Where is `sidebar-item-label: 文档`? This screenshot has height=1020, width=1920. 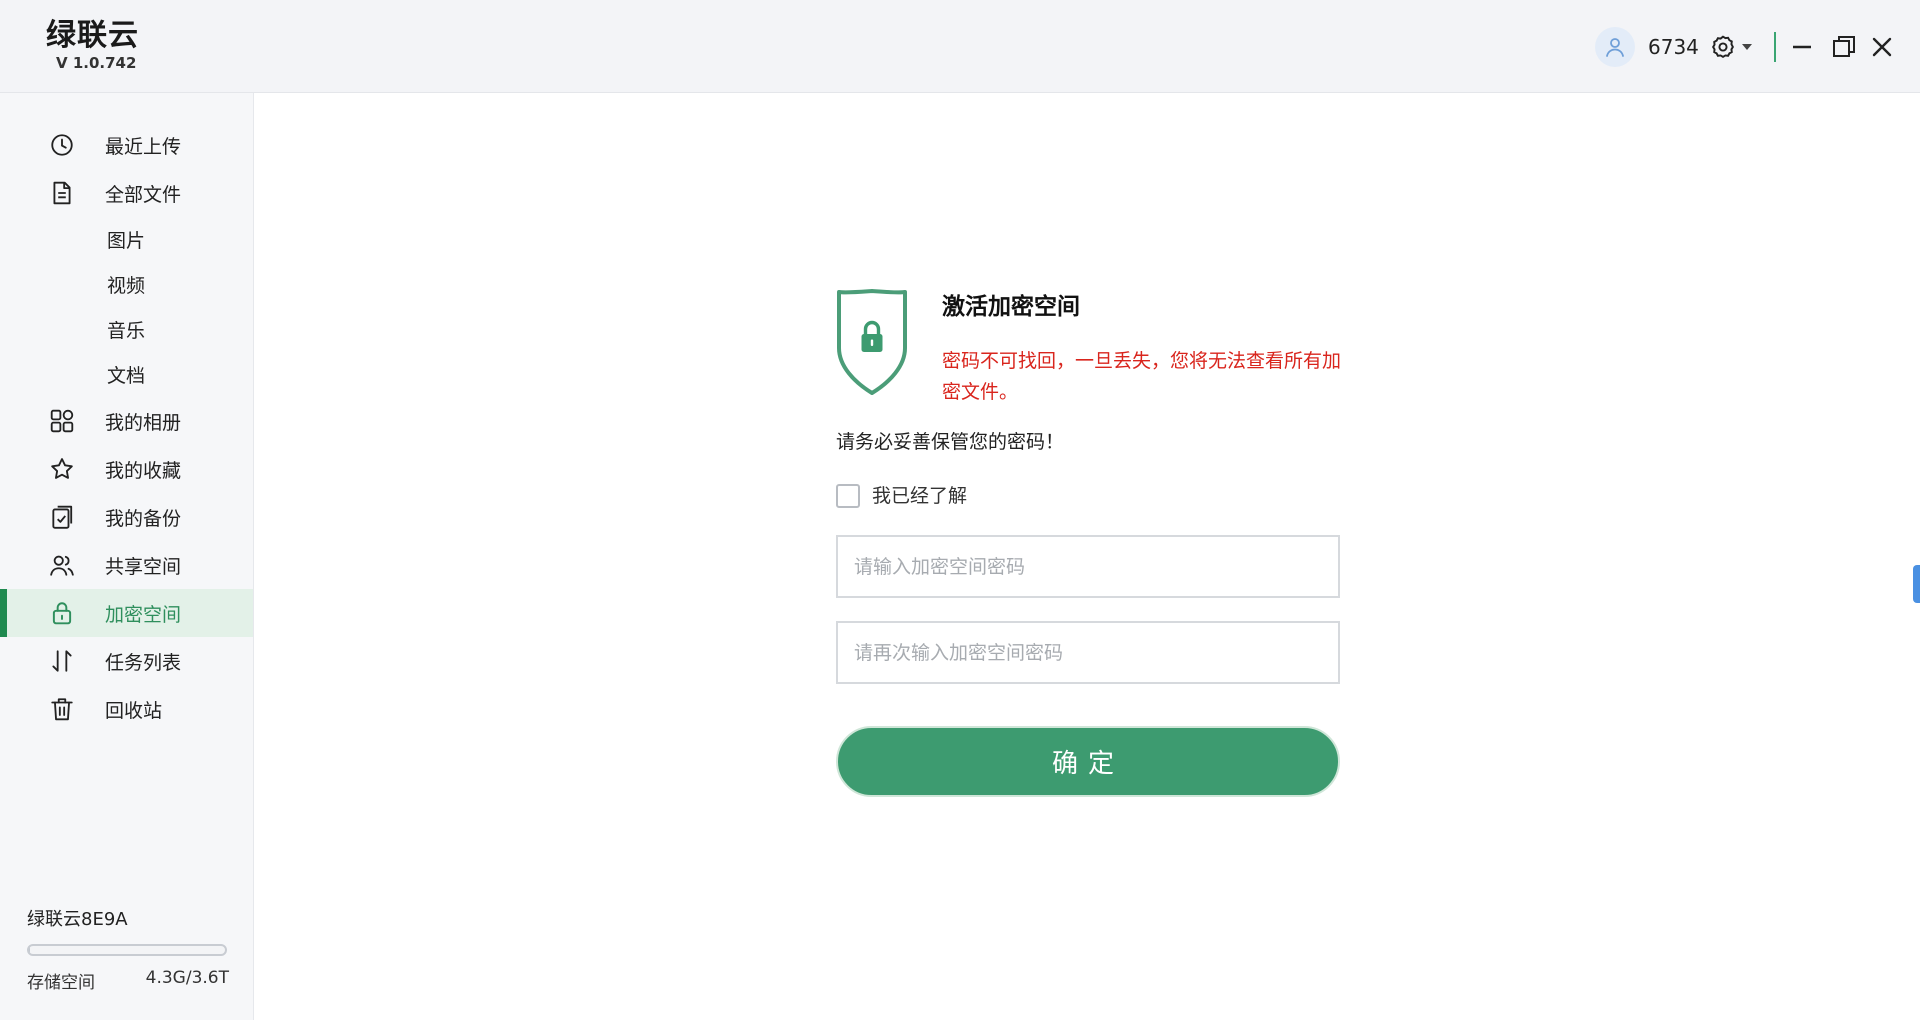 sidebar-item-label: 文档 is located at coordinates (126, 376).